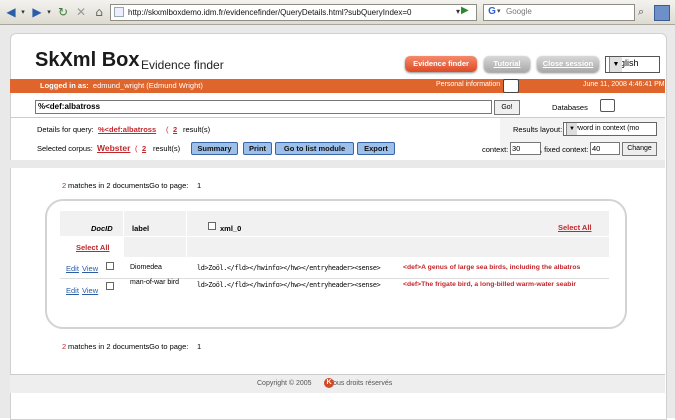 This screenshot has height=420, width=675. I want to click on home-icon: ⌂, so click(99, 12).